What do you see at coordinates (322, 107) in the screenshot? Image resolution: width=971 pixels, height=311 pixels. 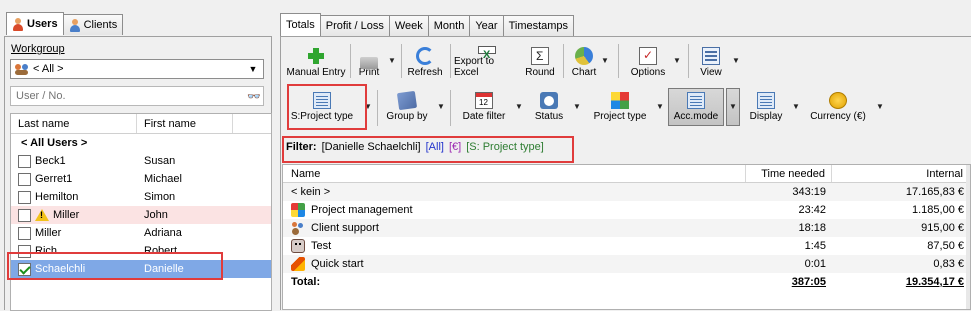 I see `selected-project-type-button: S:Project type` at bounding box center [322, 107].